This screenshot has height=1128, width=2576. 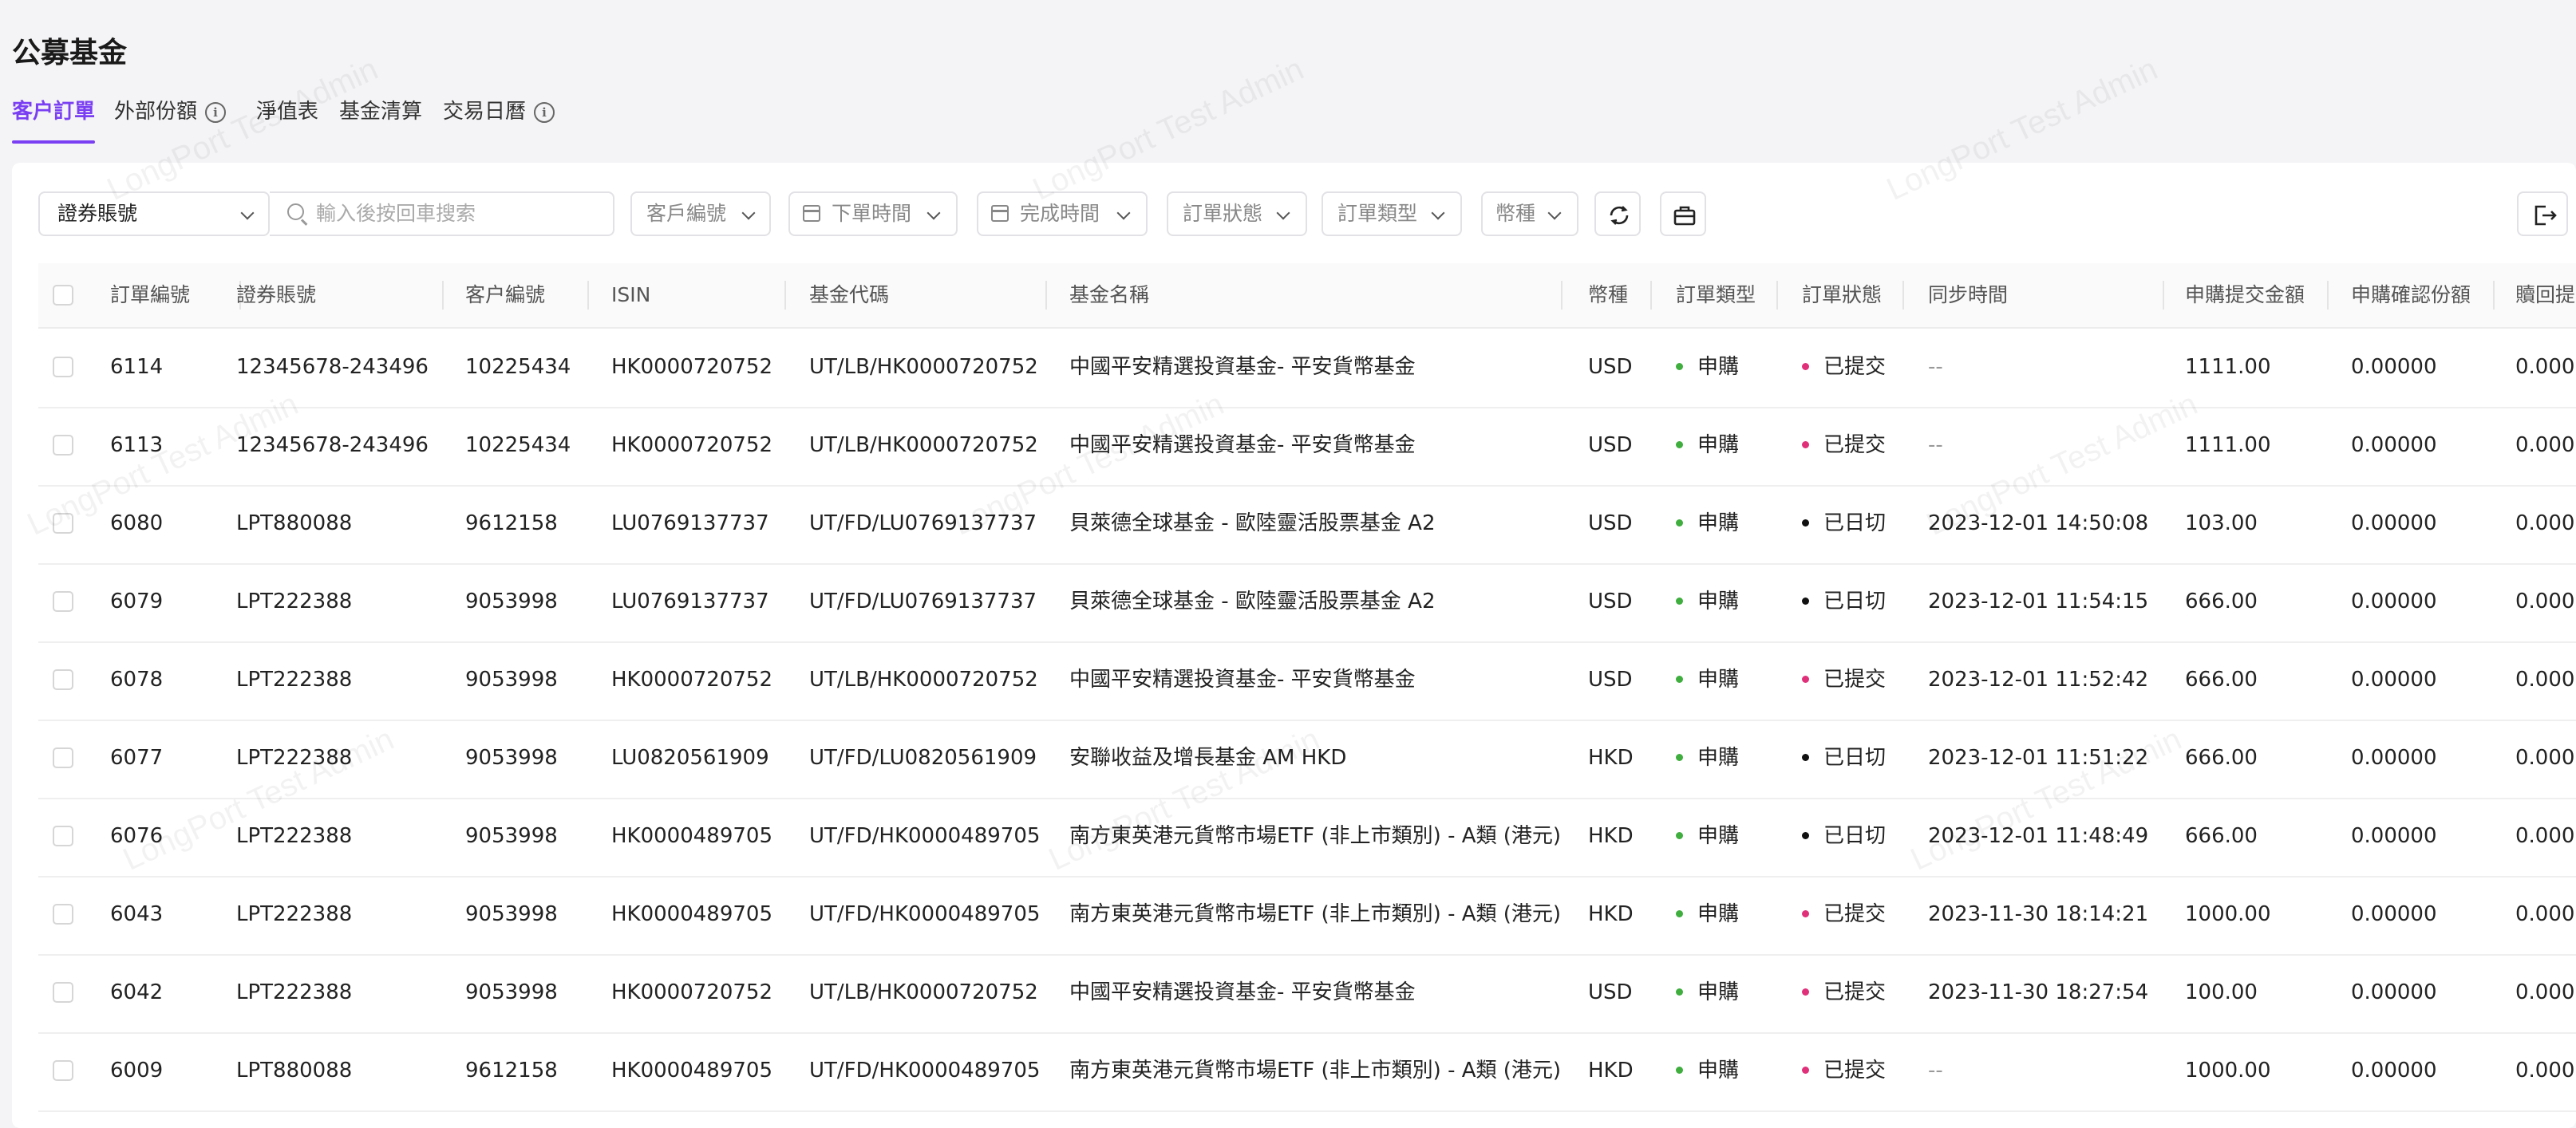 I want to click on customer-no: 9053998, so click(x=511, y=992).